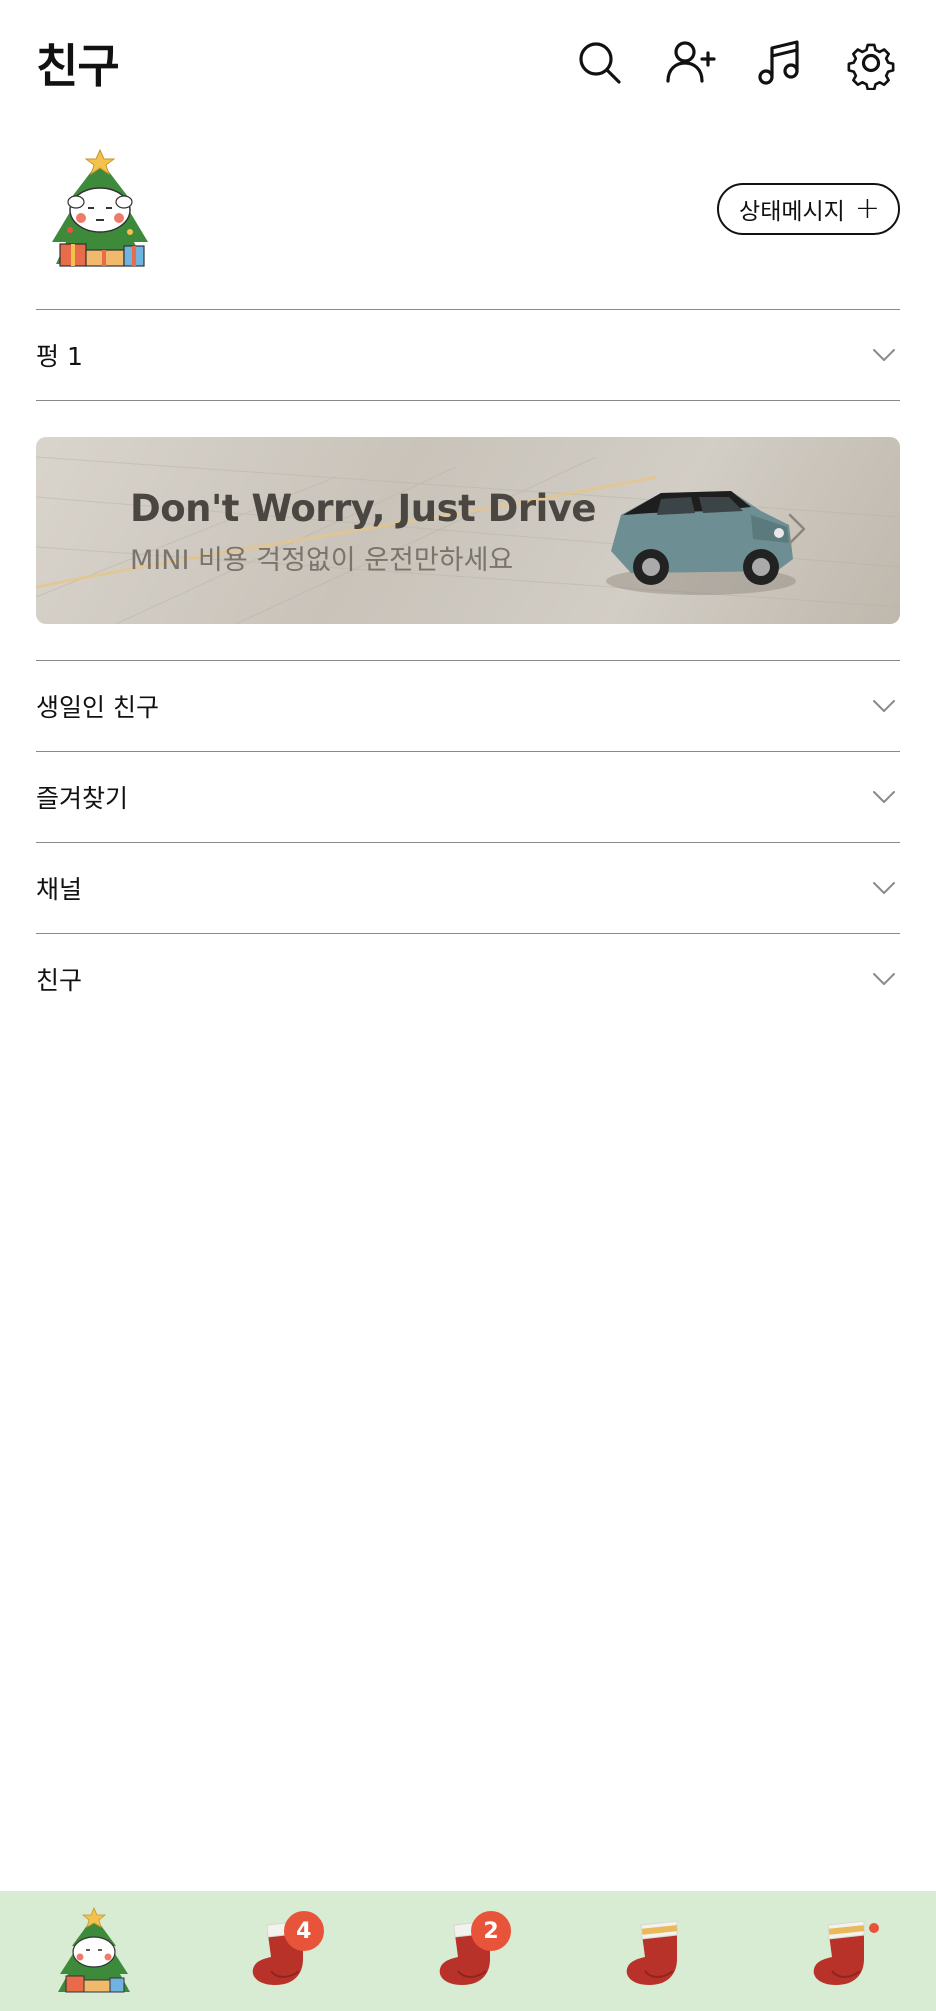 The width and height of the screenshot is (936, 2011). Describe the element at coordinates (82, 798) in the screenshot. I see `section-label: 즐겨찾기` at that location.